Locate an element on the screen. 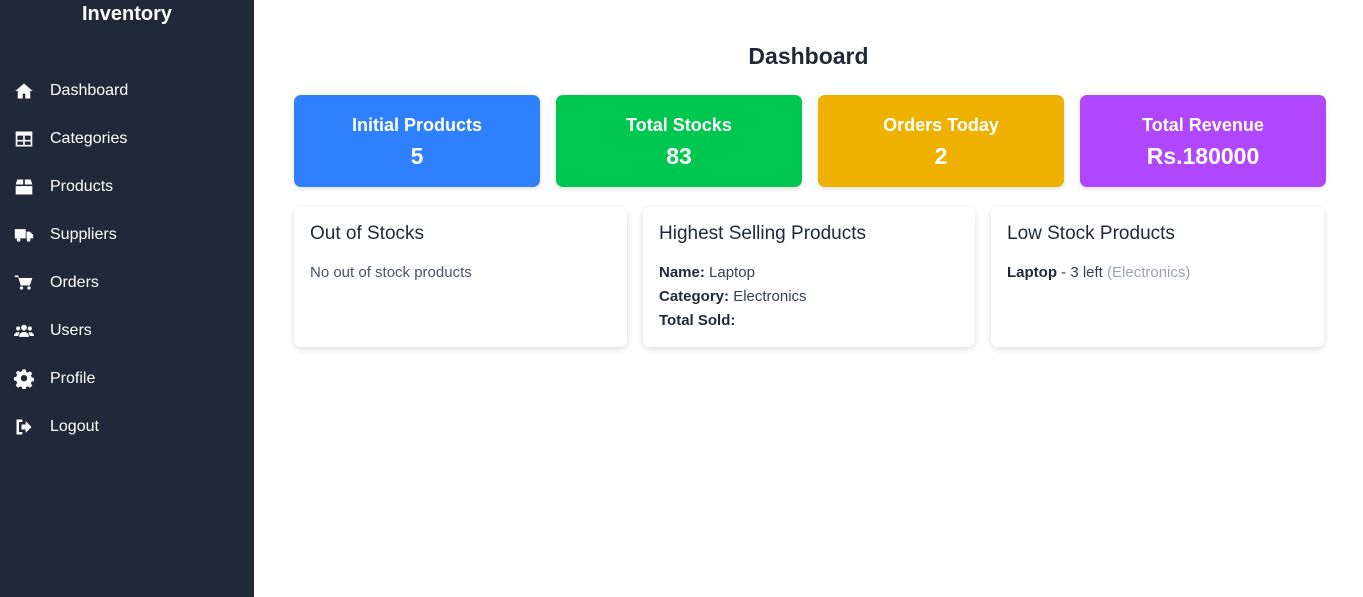 This screenshot has width=1363, height=597. sidebar-item-categories: Categories is located at coordinates (127, 139).